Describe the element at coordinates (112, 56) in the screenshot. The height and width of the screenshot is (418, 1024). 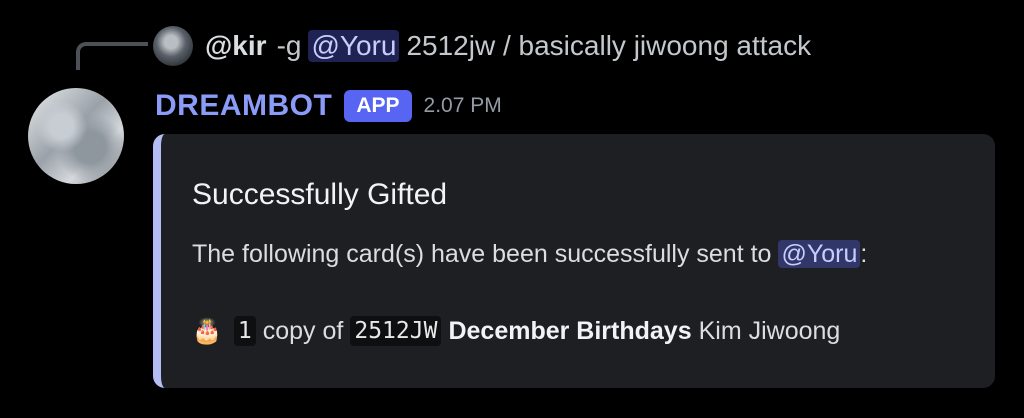
I see `reply-connector-line` at that location.